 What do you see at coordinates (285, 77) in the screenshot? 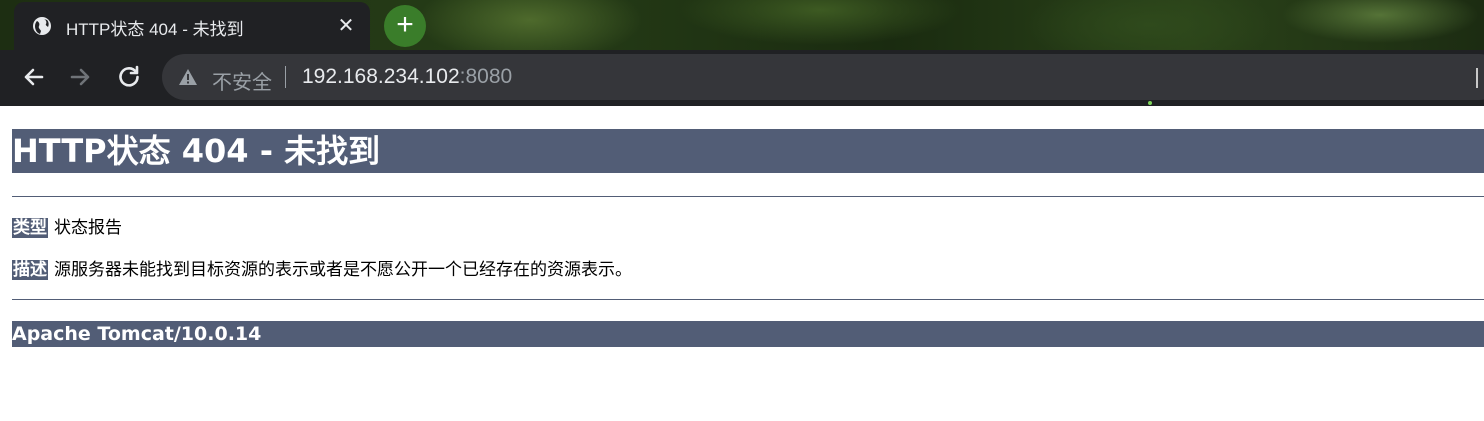
I see `omnibox-separator` at bounding box center [285, 77].